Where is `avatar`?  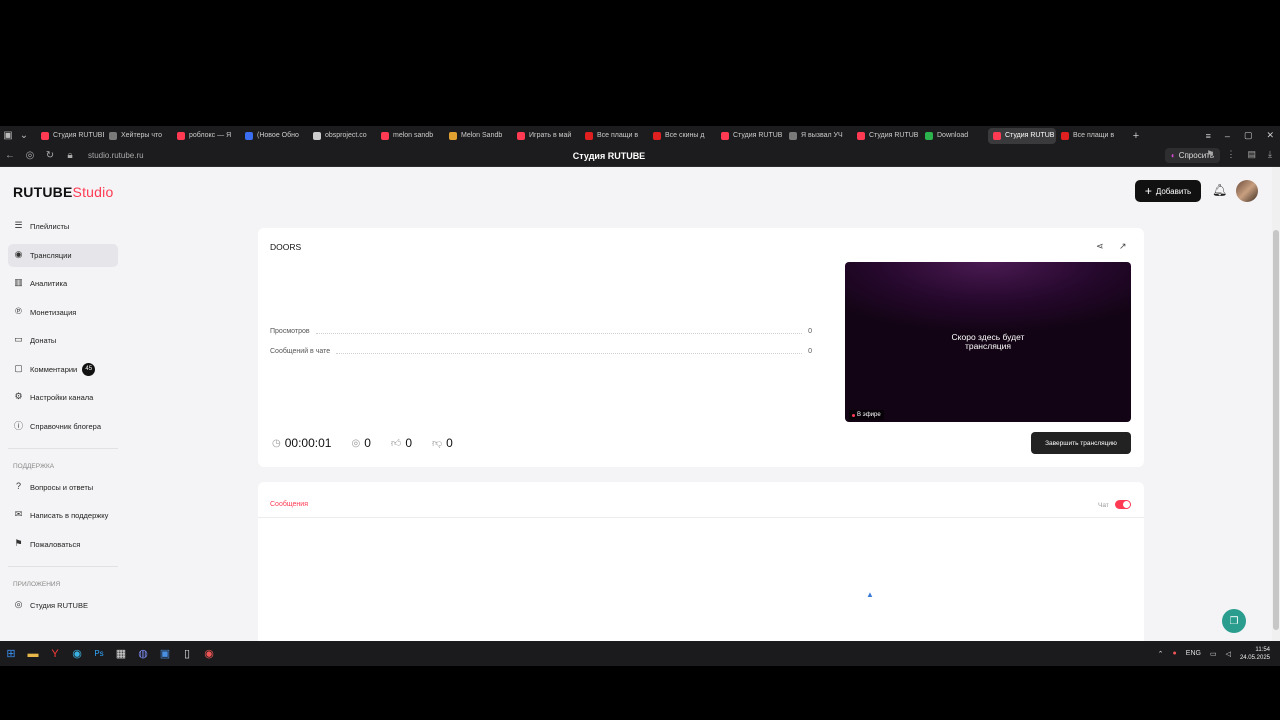 avatar is located at coordinates (1247, 191).